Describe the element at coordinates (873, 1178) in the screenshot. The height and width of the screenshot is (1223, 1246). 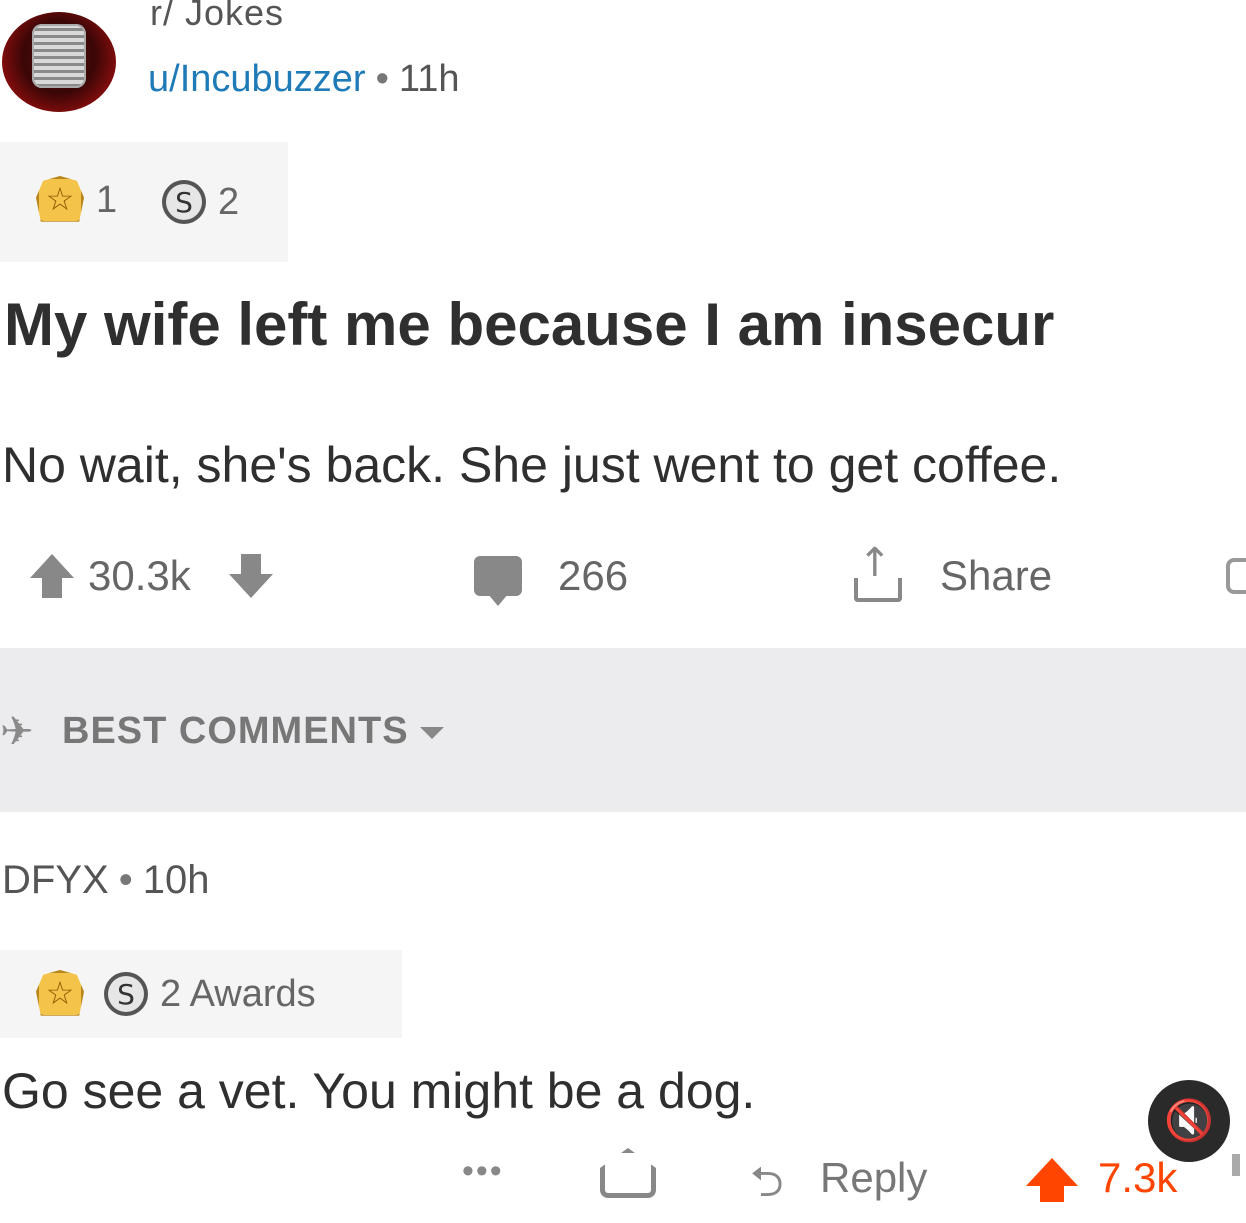
I see `reply-button: Reply` at that location.